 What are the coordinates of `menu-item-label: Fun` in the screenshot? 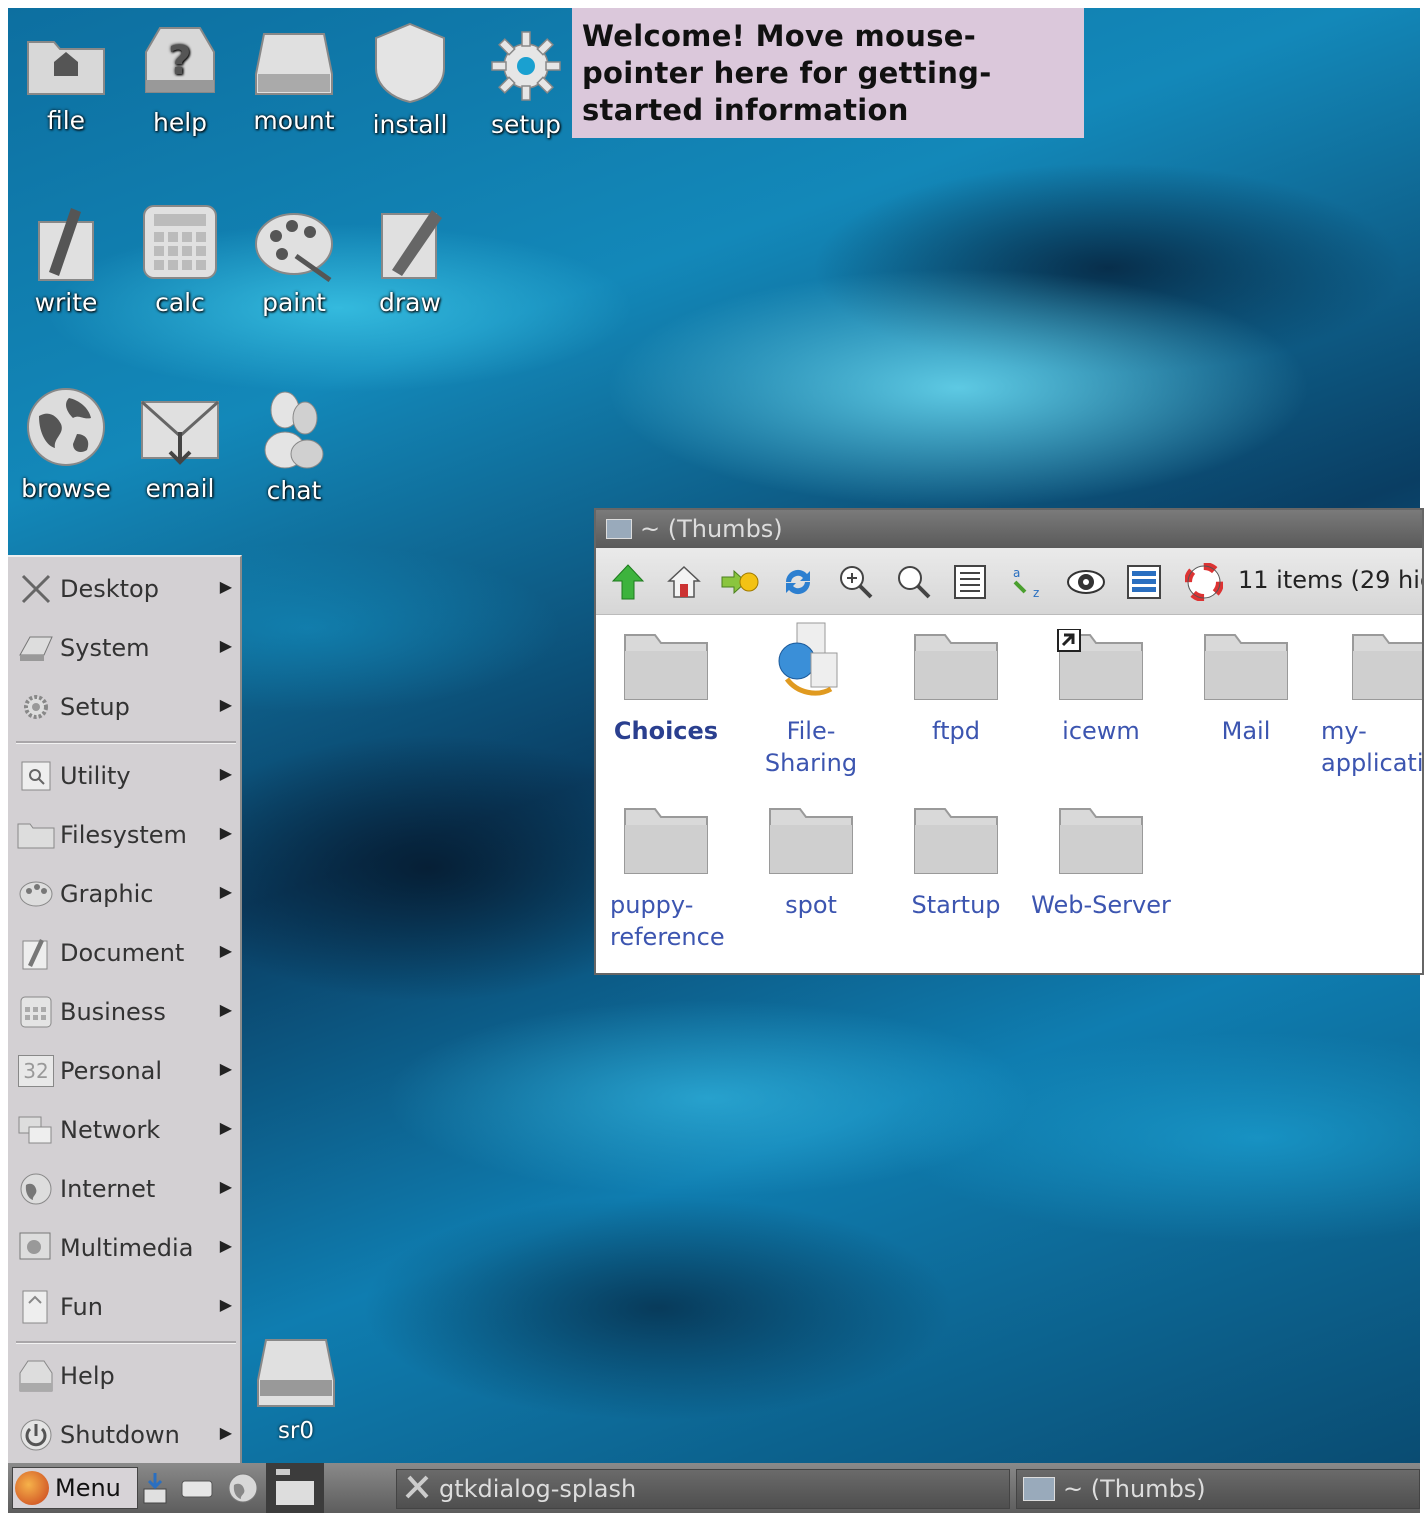 It's located at (81, 1307).